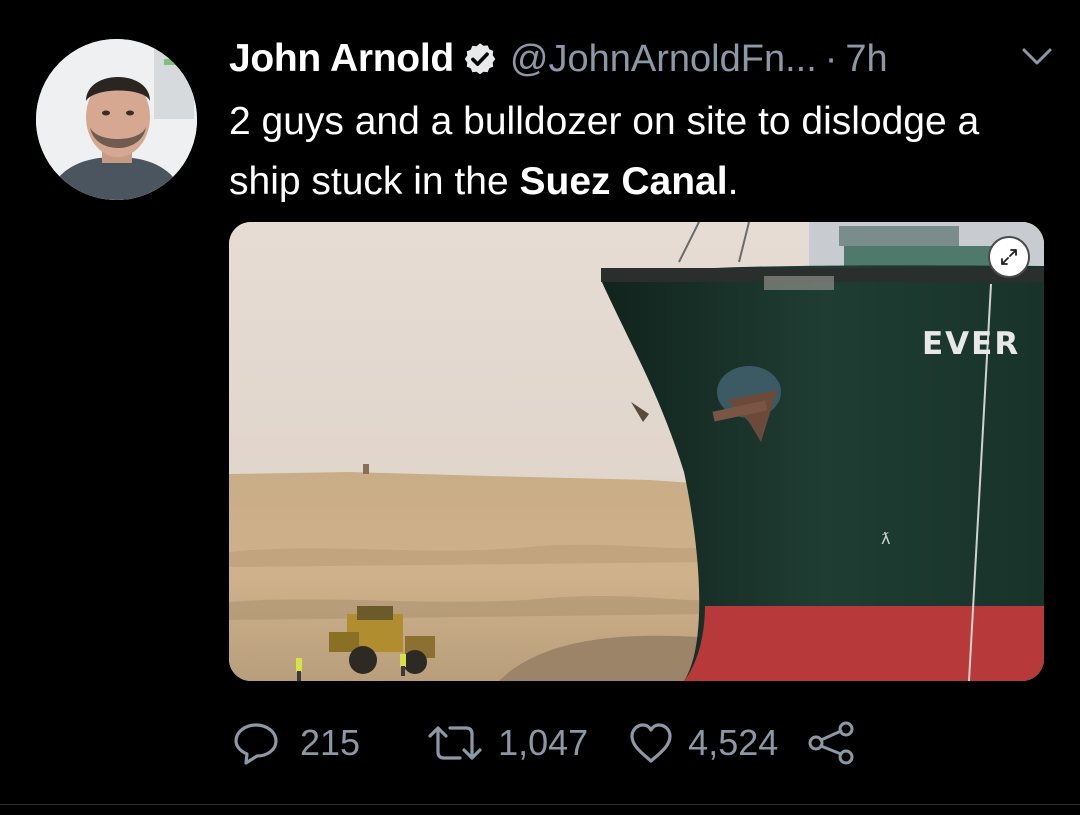 The width and height of the screenshot is (1080, 815). I want to click on share-icon, so click(831, 743).